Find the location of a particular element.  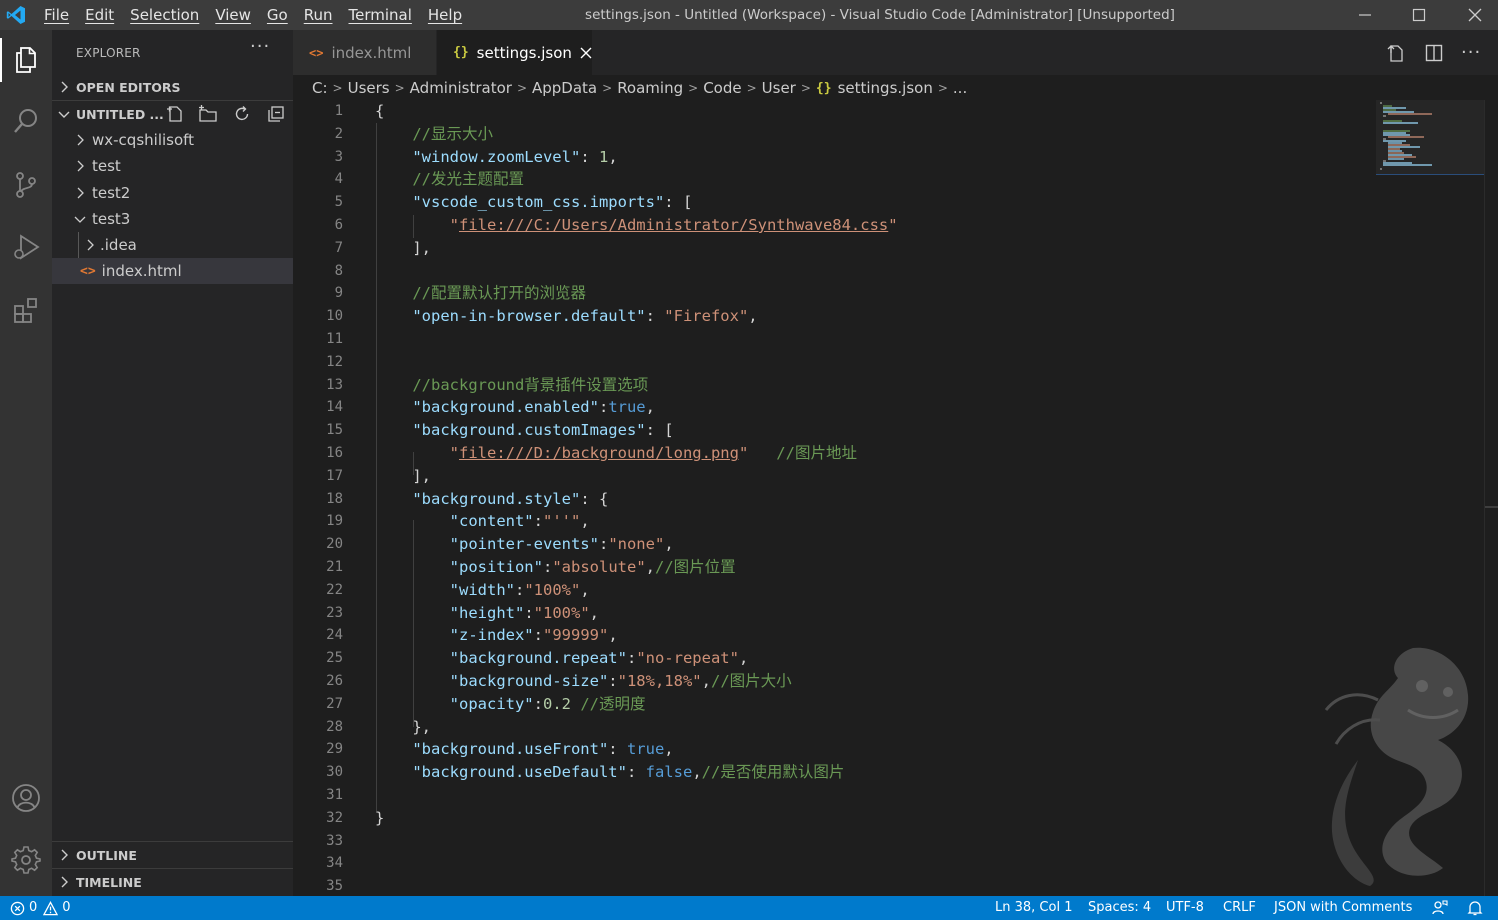

split-editor-button is located at coordinates (1434, 53).